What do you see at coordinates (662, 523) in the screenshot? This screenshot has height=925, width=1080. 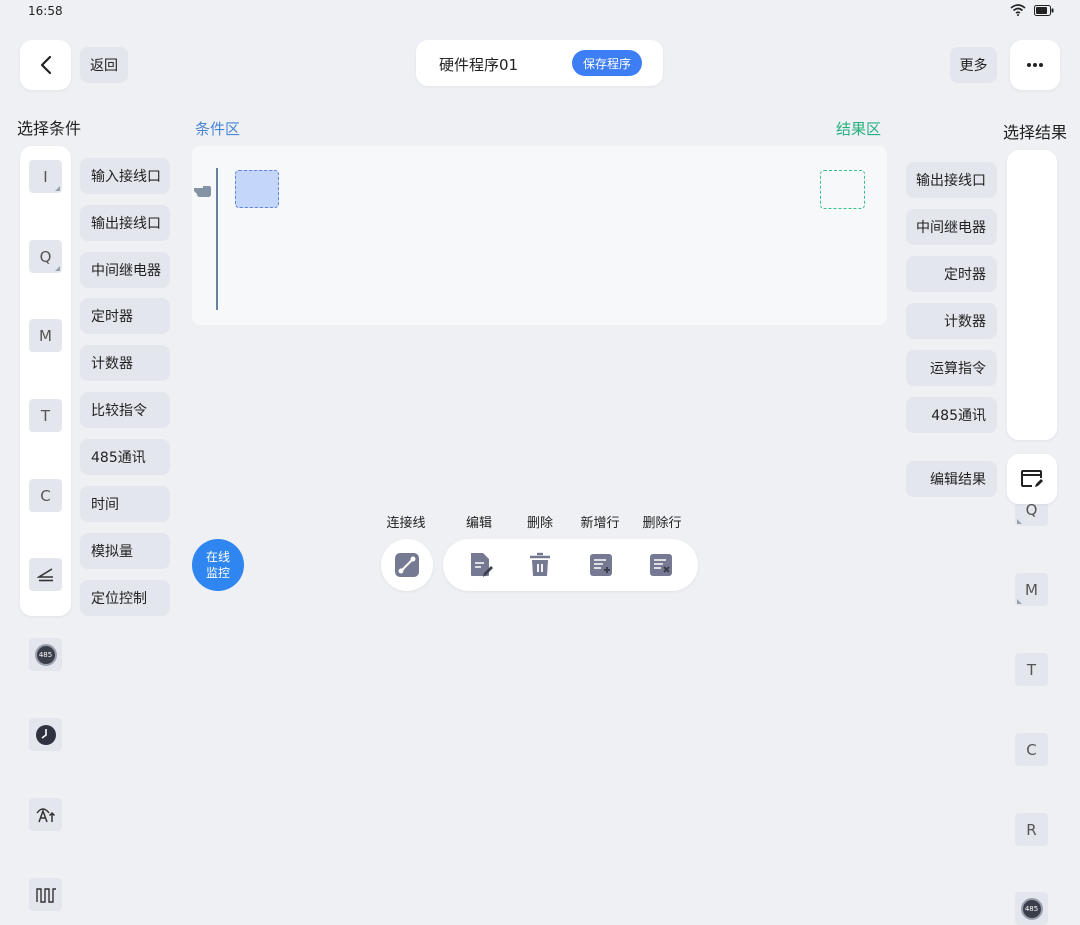 I see `delete-row-label: 删除行` at bounding box center [662, 523].